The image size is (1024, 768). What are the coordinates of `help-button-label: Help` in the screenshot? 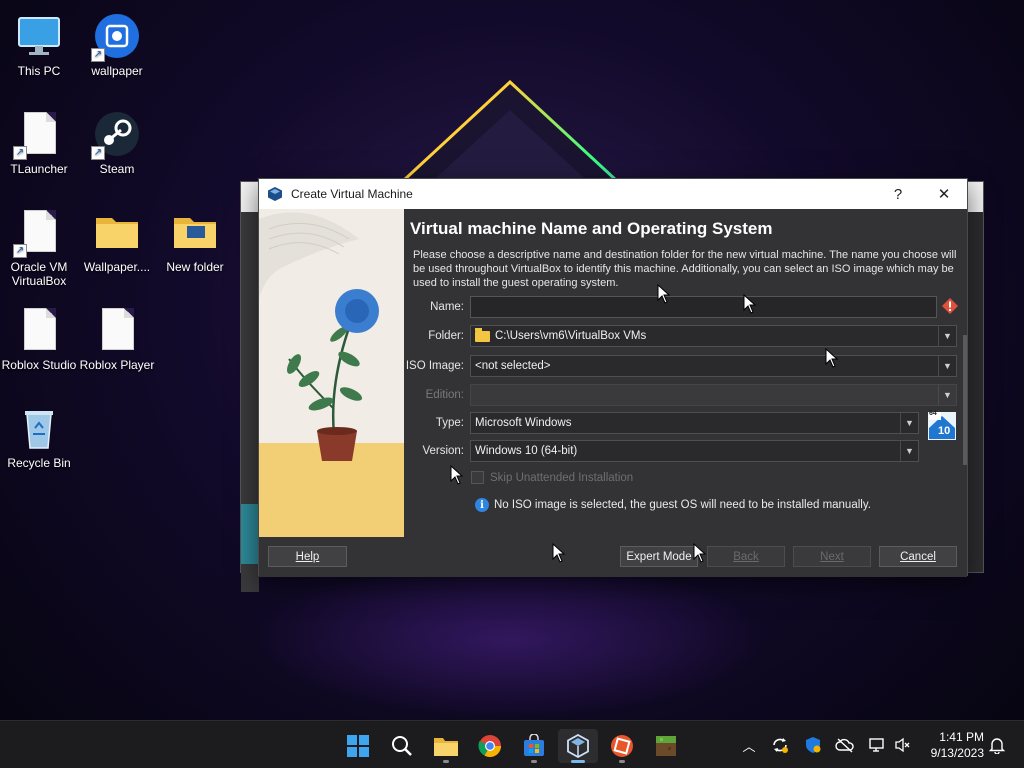 It's located at (307, 556).